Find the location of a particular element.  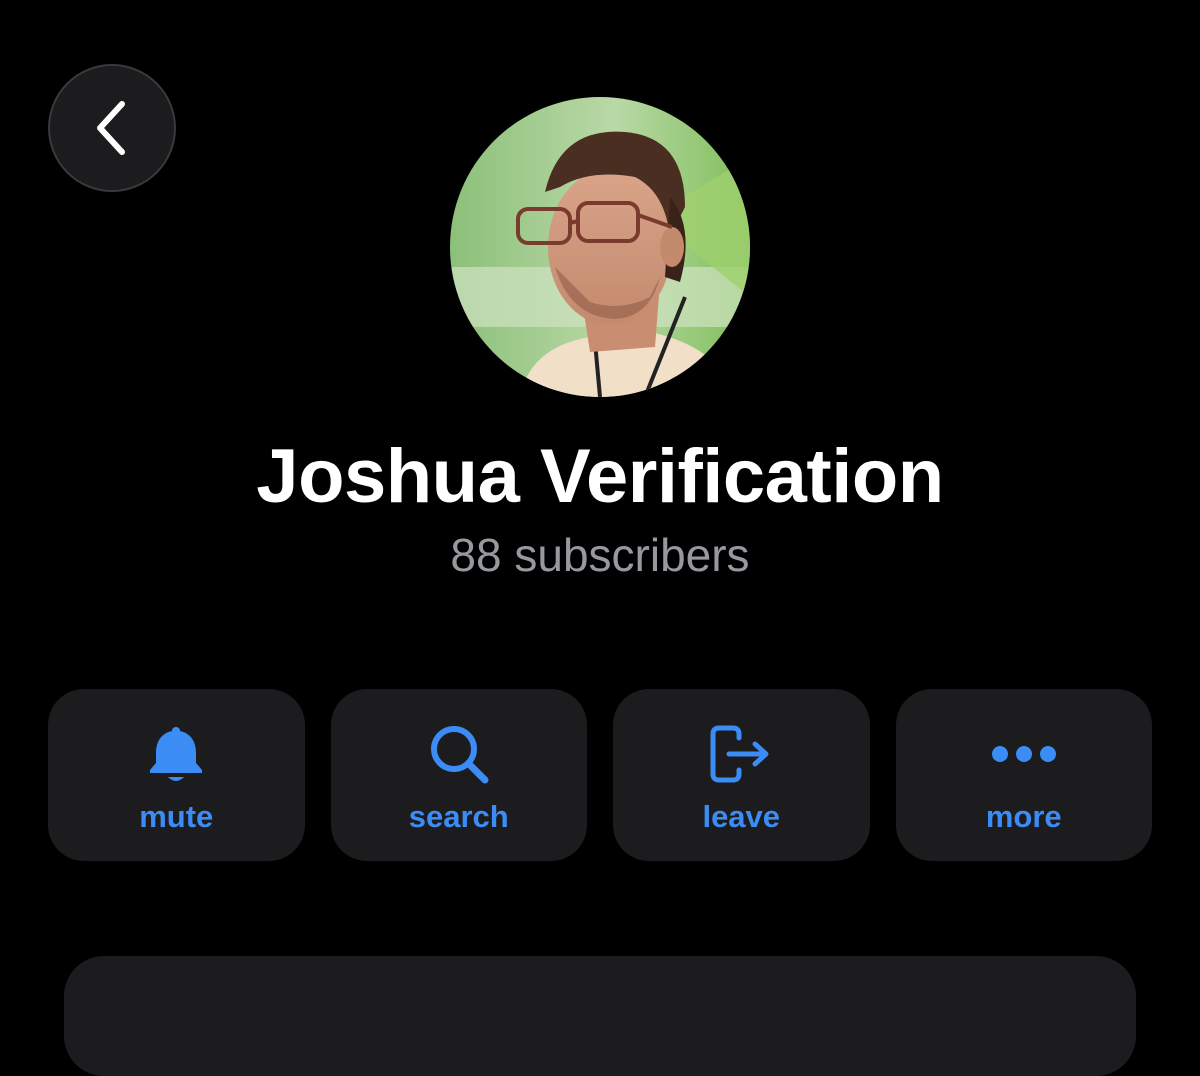

chevron-left-icon is located at coordinates (112, 128).